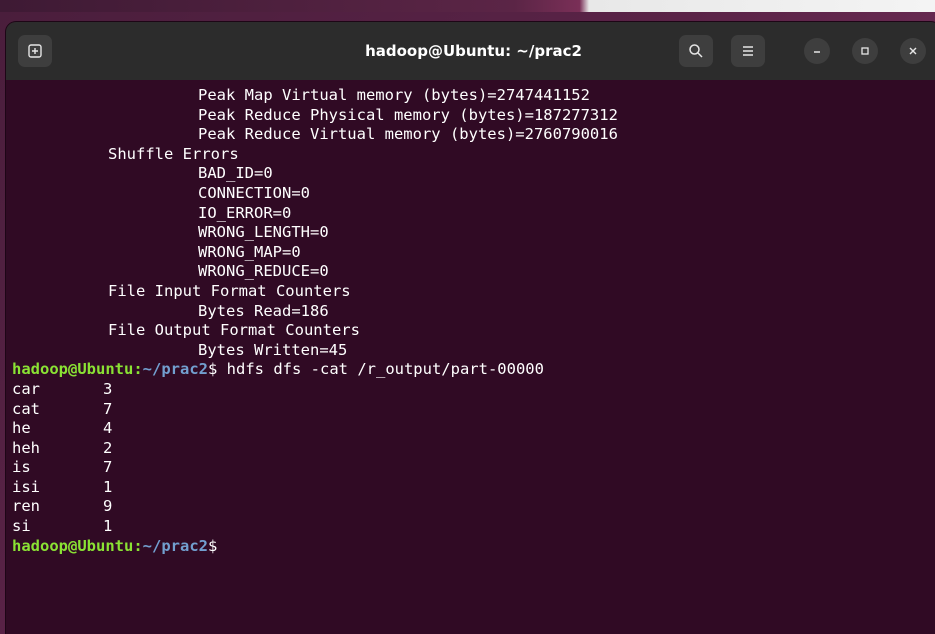 The image size is (935, 634). What do you see at coordinates (108, 428) in the screenshot?
I see `output-count: 4` at bounding box center [108, 428].